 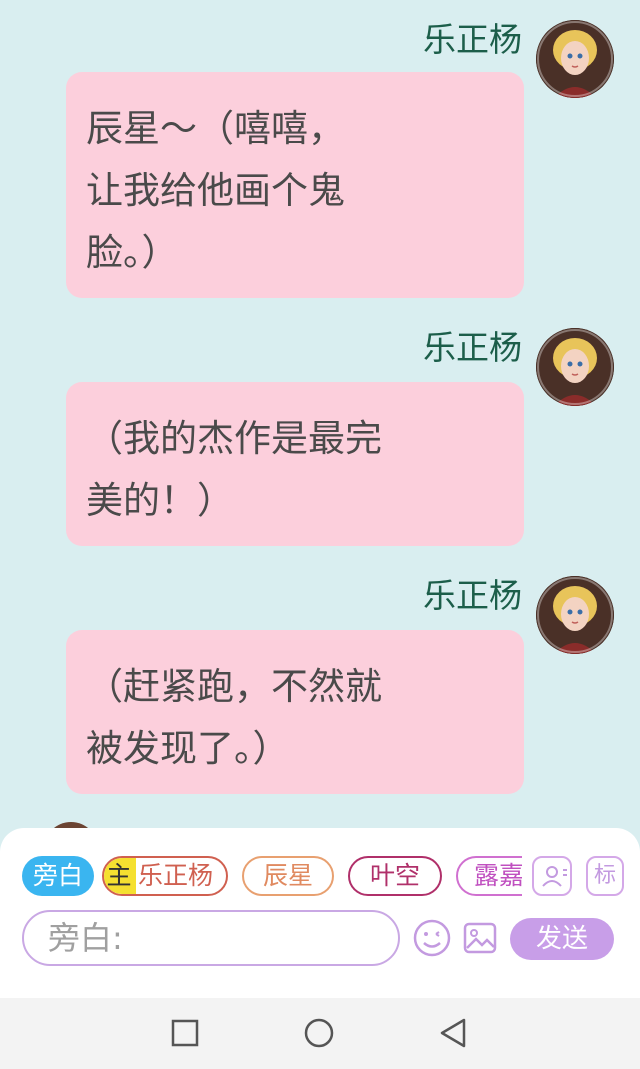 I want to click on home-circle-icon, so click(x=319, y=1033).